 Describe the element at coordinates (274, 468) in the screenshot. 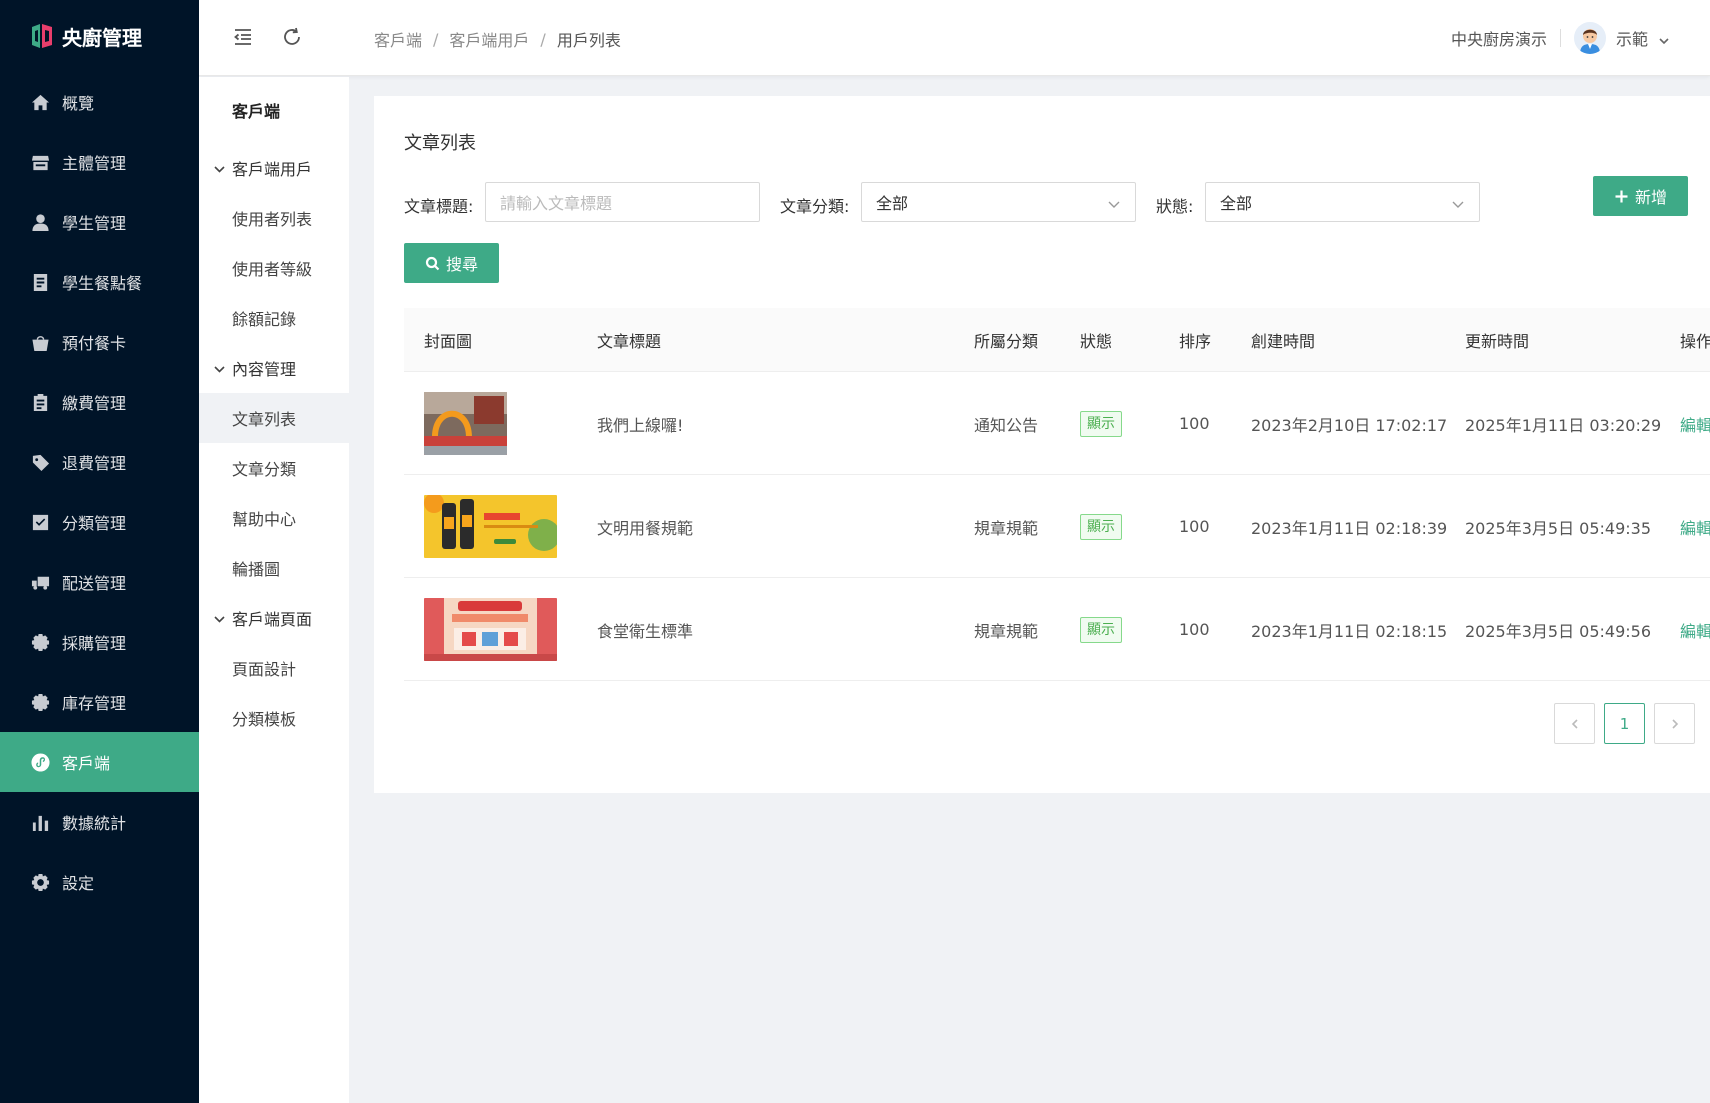

I see `submenu-item-article-categories: 文章分類` at that location.